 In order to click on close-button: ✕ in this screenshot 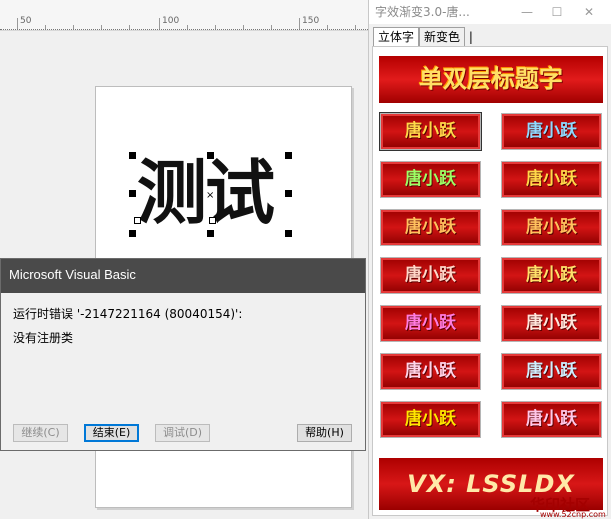, I will do `click(589, 12)`.